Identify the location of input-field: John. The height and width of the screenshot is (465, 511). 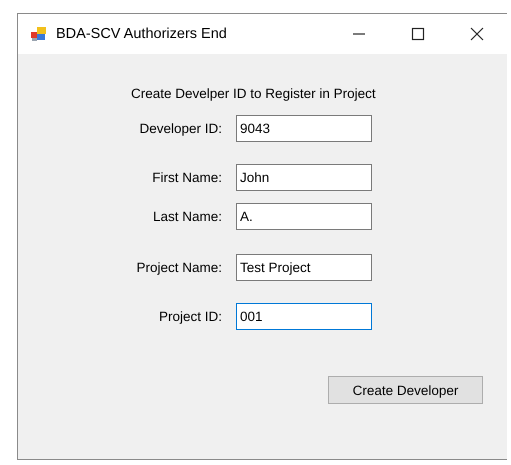
(304, 177).